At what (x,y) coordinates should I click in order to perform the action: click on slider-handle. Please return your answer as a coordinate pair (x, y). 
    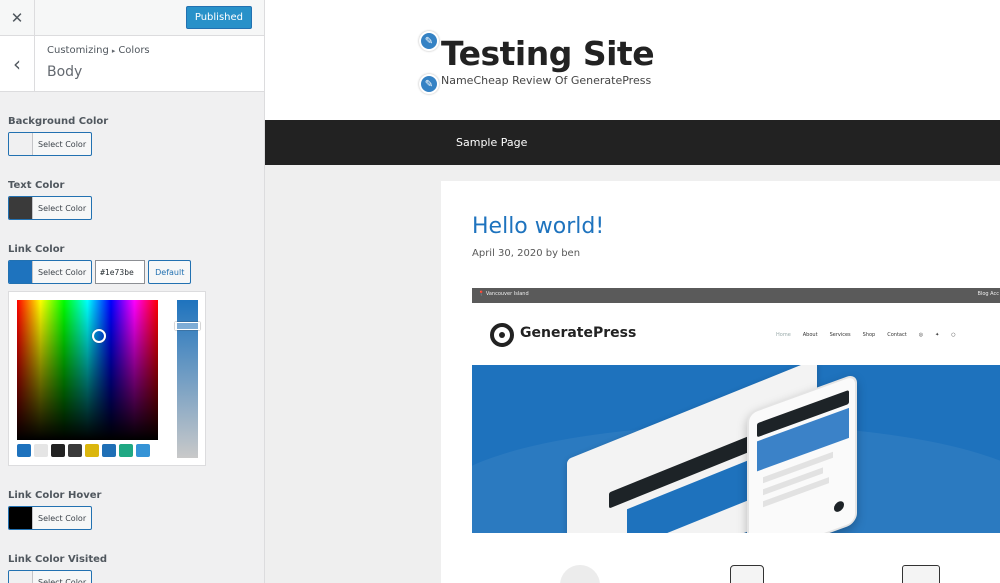
    Looking at the image, I should click on (187, 326).